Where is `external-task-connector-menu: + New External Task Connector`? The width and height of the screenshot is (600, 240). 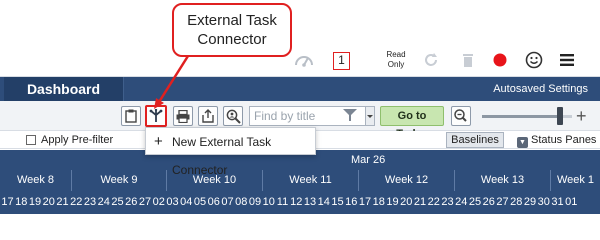
external-task-connector-menu: + New External Task Connector is located at coordinates (231, 152).